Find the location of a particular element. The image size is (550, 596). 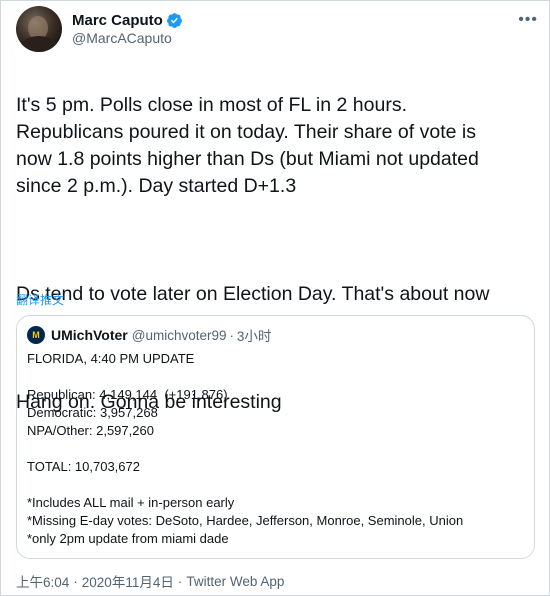

tweet-header: Marc Caputo @MarcACaputo ••• is located at coordinates (277, 29).